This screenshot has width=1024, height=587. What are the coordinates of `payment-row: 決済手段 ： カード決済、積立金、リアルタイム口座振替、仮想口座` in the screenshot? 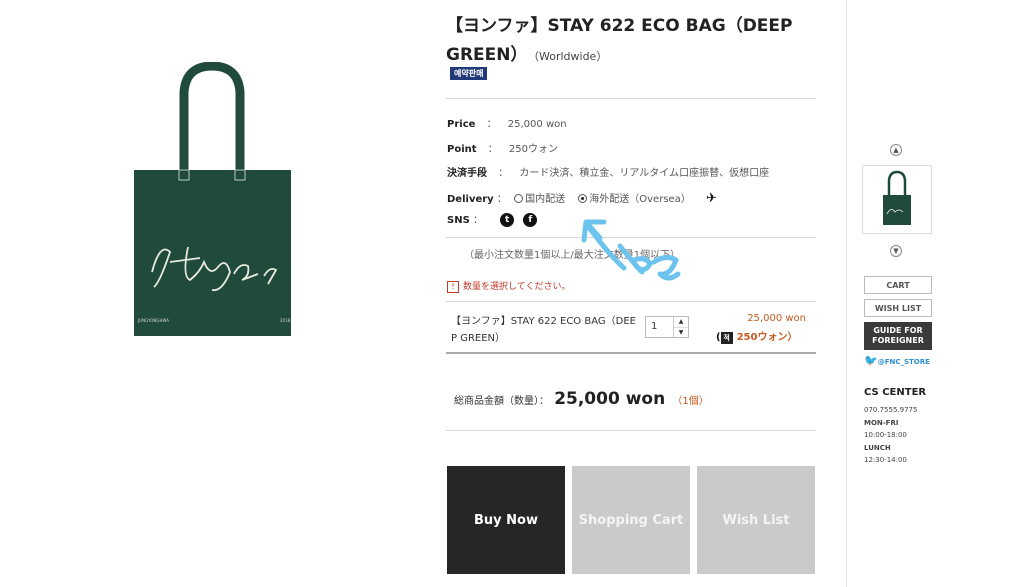 It's located at (608, 171).